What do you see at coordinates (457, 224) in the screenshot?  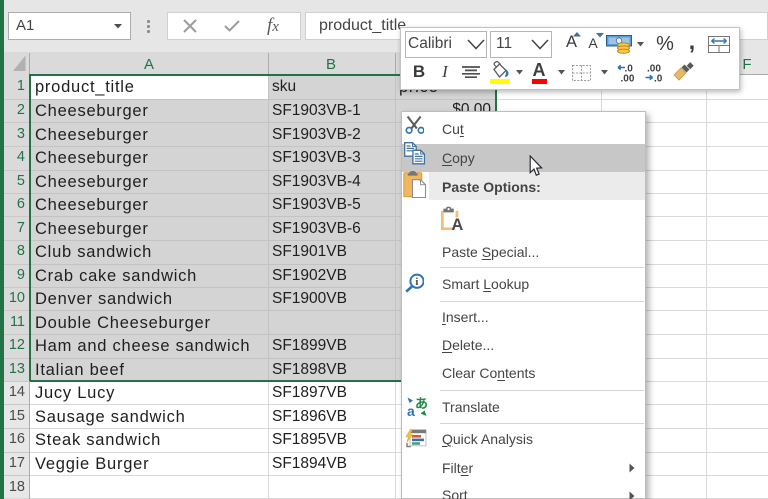 I see `svg-text: A` at bounding box center [457, 224].